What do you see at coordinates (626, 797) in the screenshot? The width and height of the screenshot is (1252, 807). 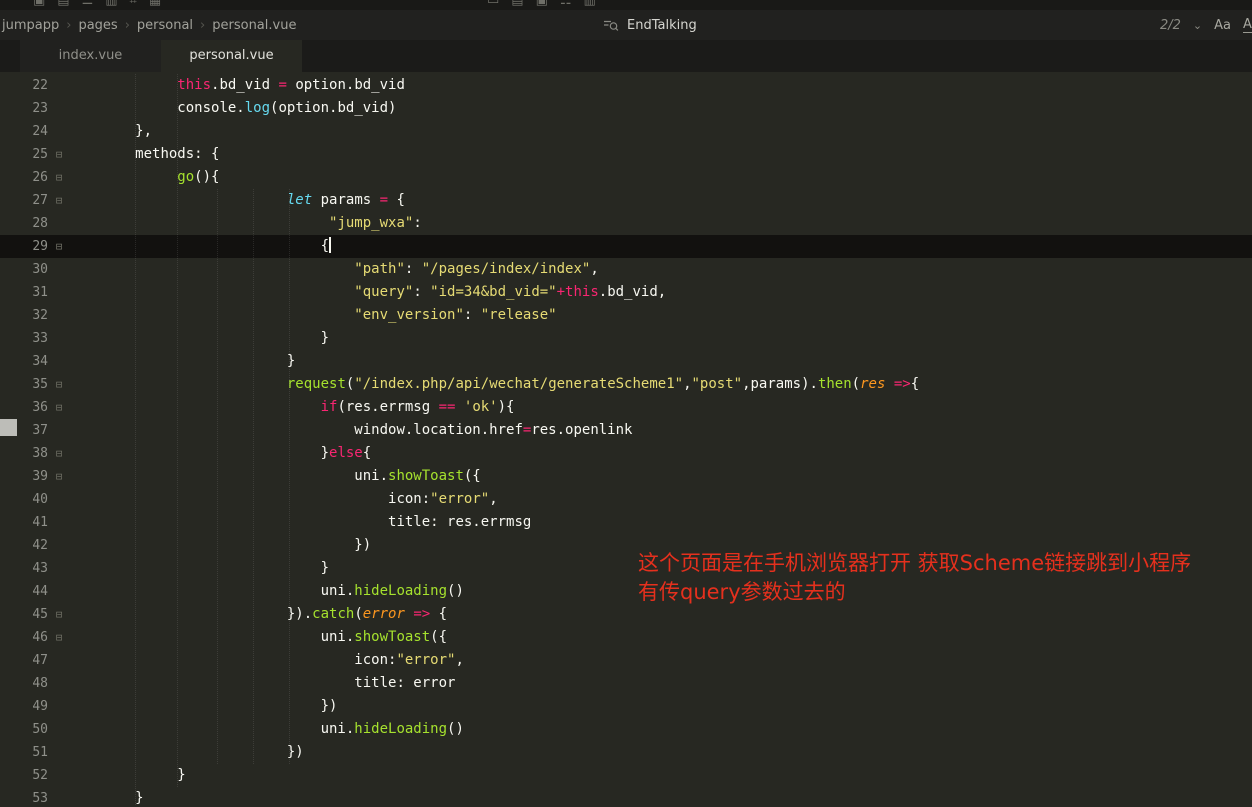 I see `code-line-53: 53 }` at bounding box center [626, 797].